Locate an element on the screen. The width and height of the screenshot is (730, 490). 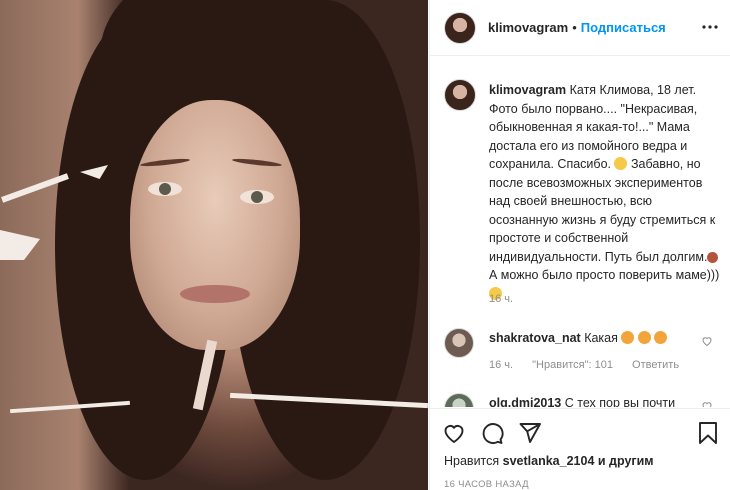
likes-summary: Нравится svetlanka_2104 и другим is located at coordinates (549, 461).